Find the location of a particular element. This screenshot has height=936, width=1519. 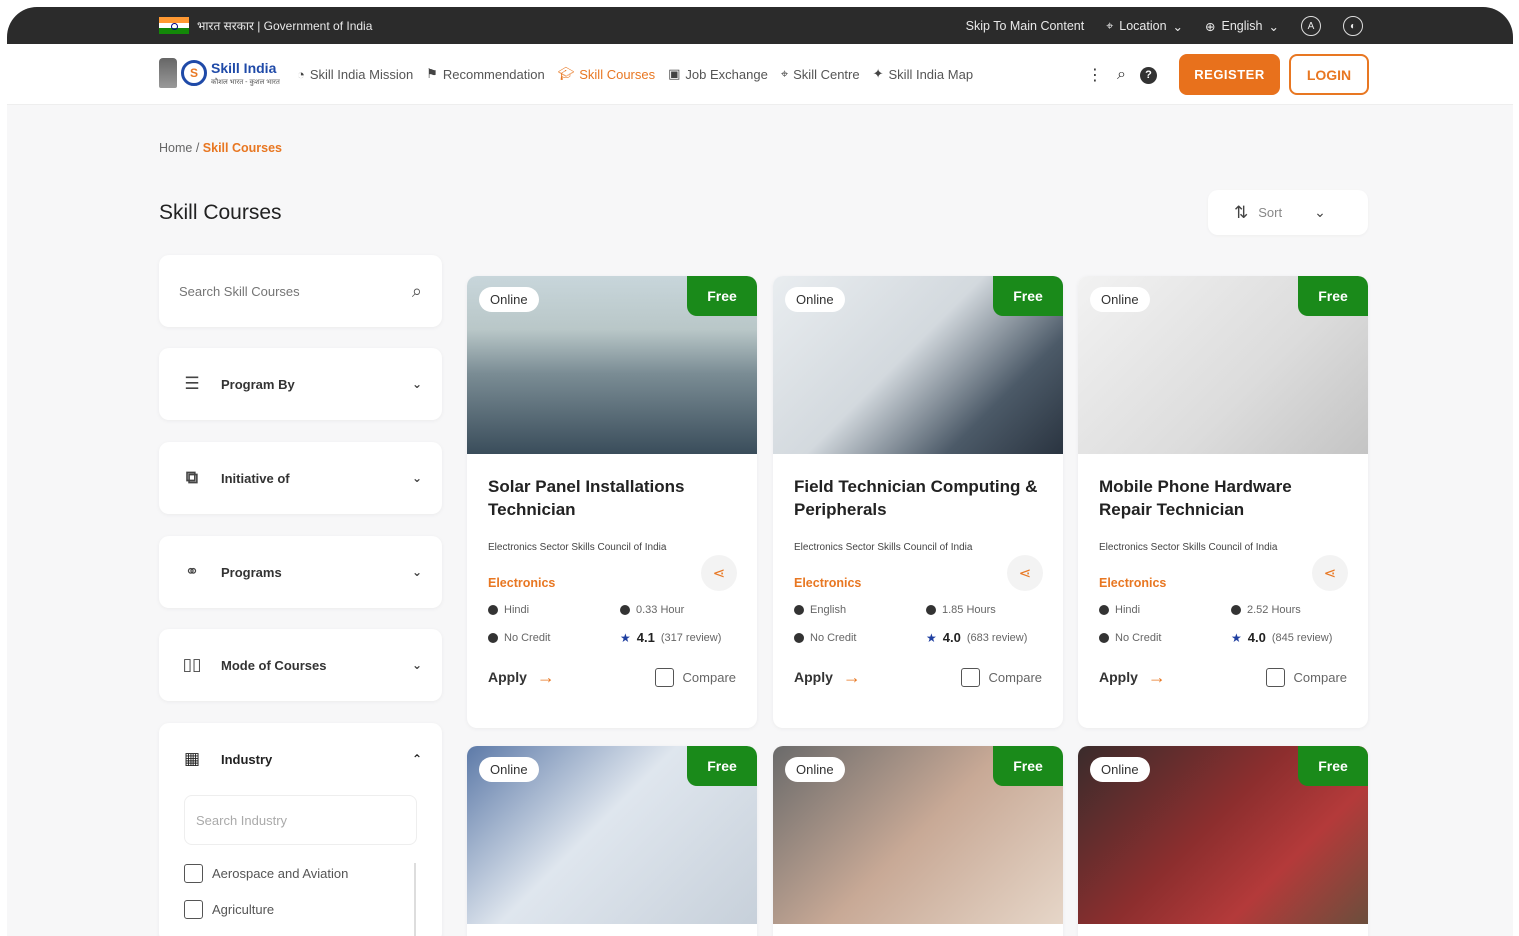

nav-link-recommendation: ⚑ Recommendation is located at coordinates (485, 74).